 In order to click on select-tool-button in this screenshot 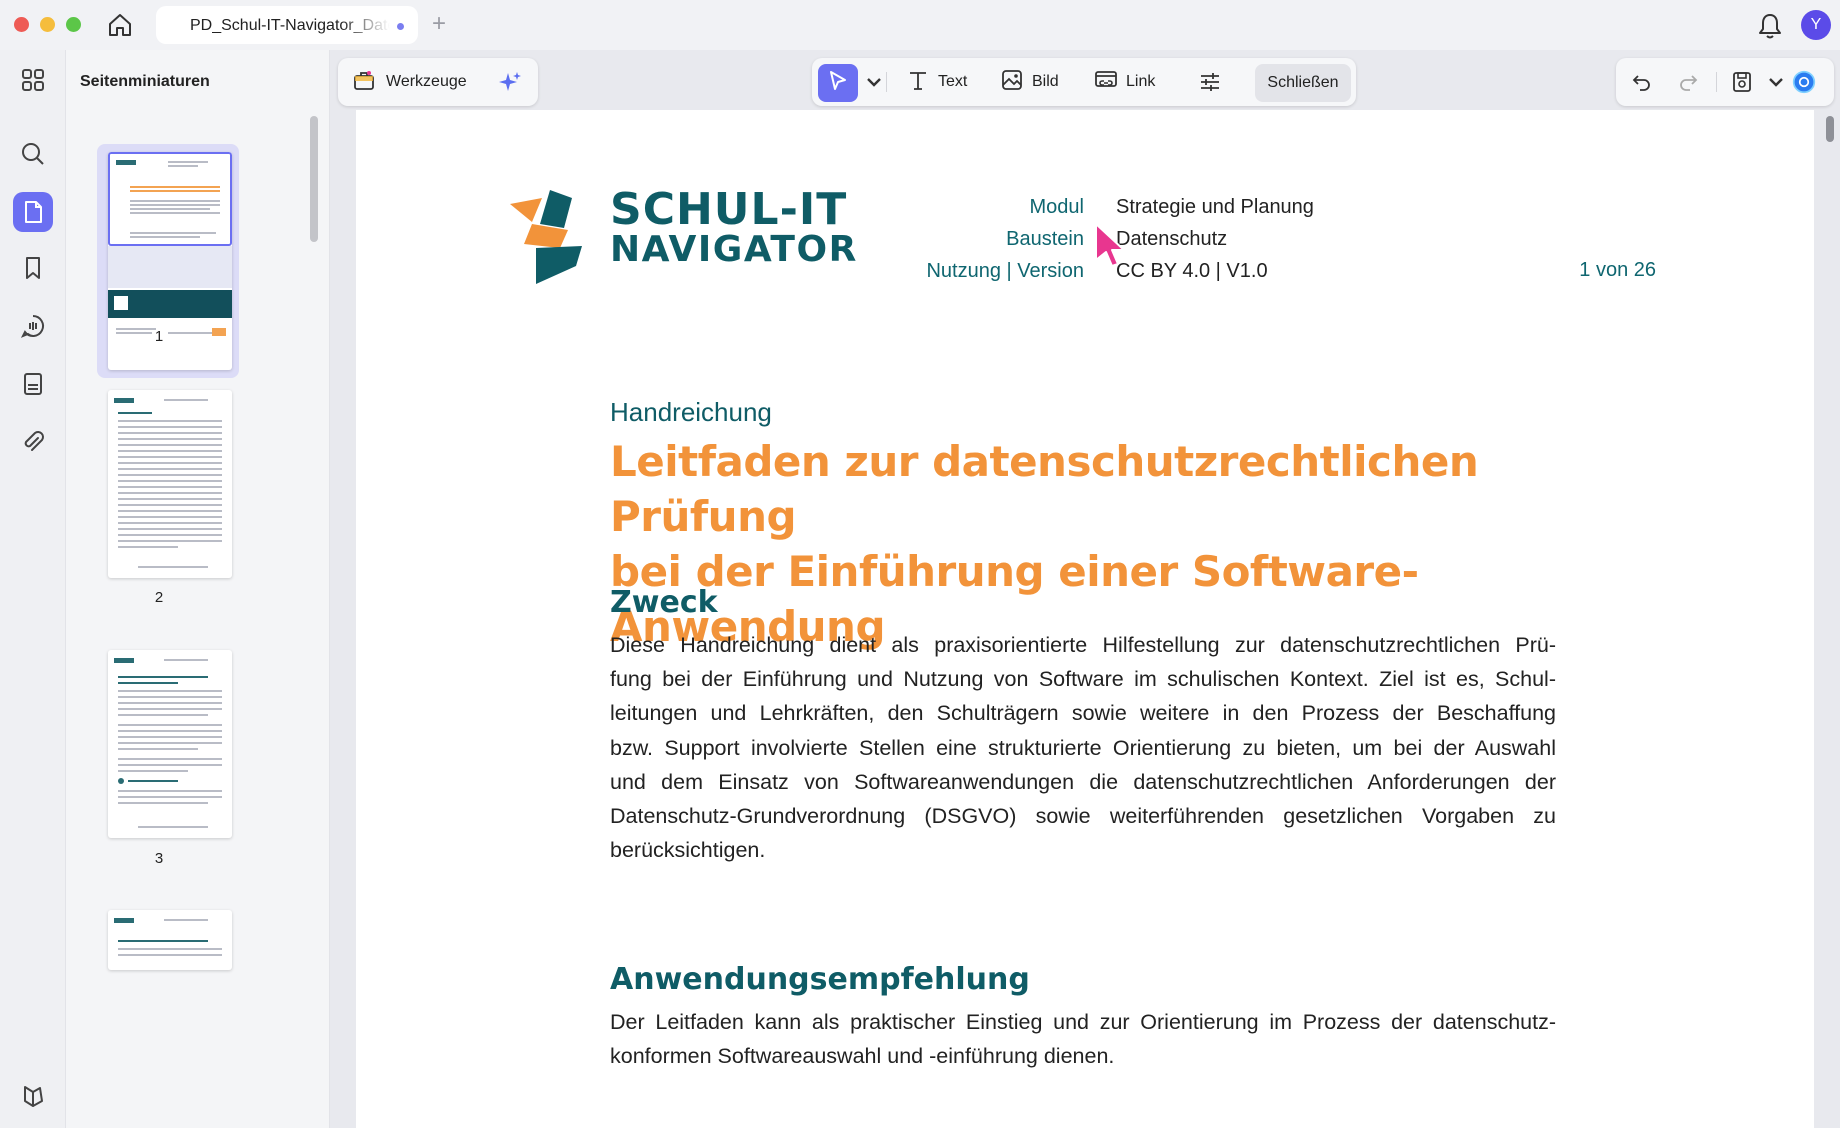, I will do `click(838, 83)`.